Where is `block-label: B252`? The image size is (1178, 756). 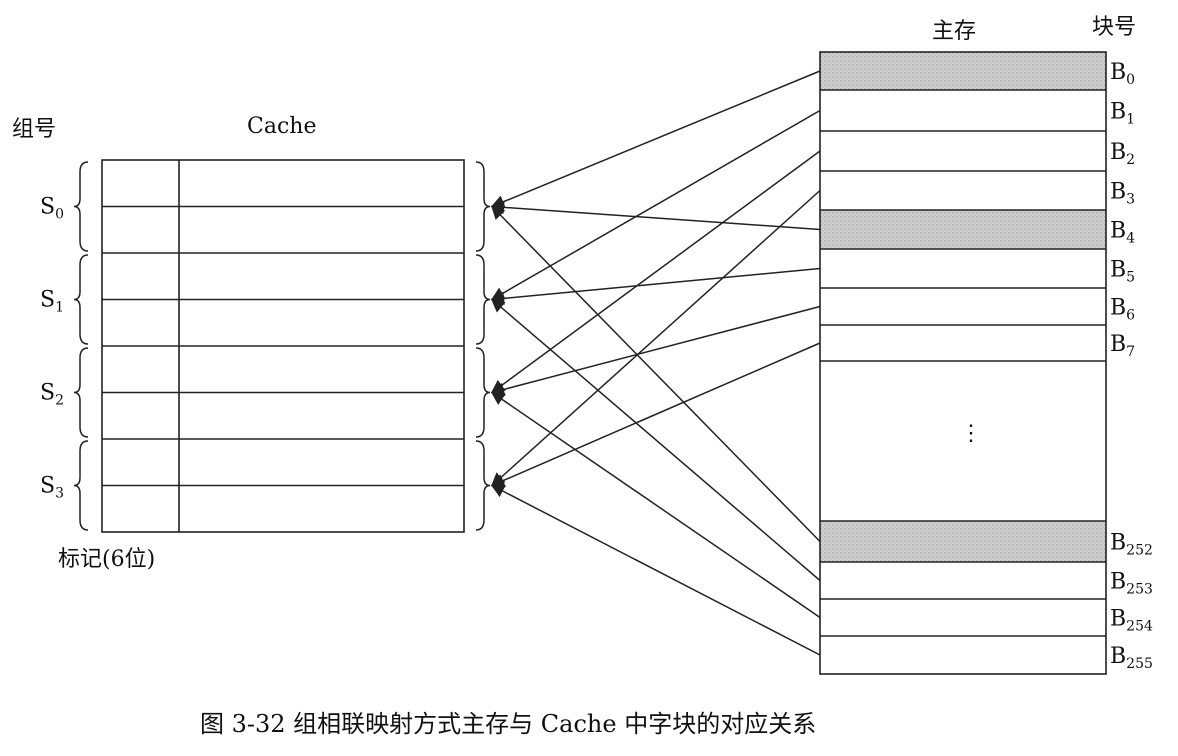 block-label: B252 is located at coordinates (1131, 545).